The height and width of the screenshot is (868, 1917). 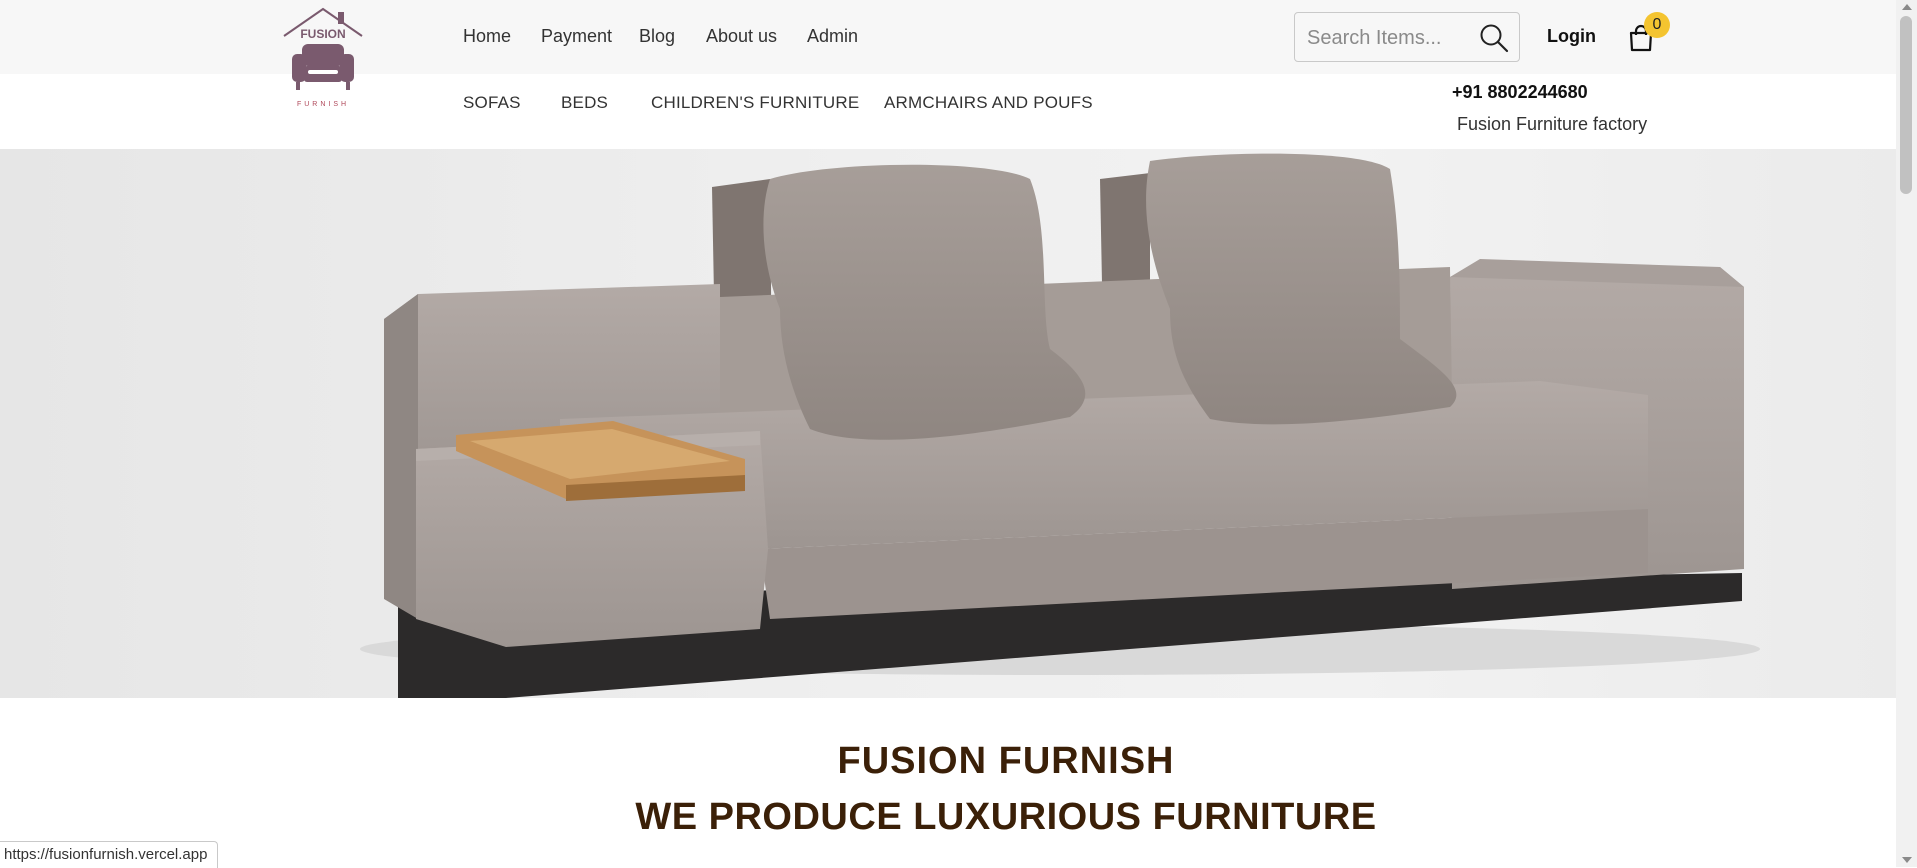 I want to click on scrollbar-thumb, so click(x=1906, y=105).